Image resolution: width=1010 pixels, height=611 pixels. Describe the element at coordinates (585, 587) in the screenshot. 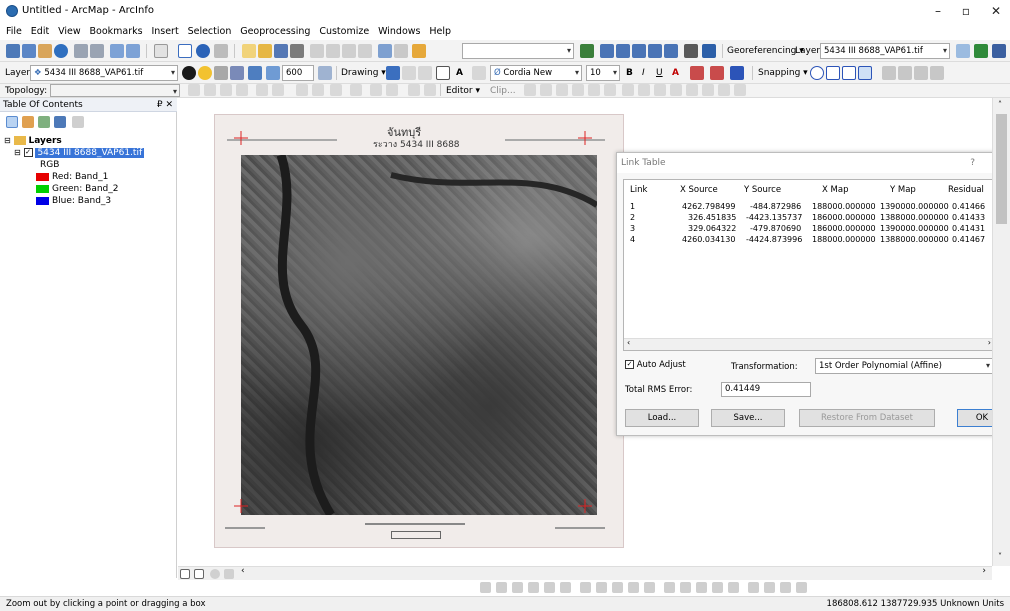

I see `bottom-tool-7-icon` at that location.